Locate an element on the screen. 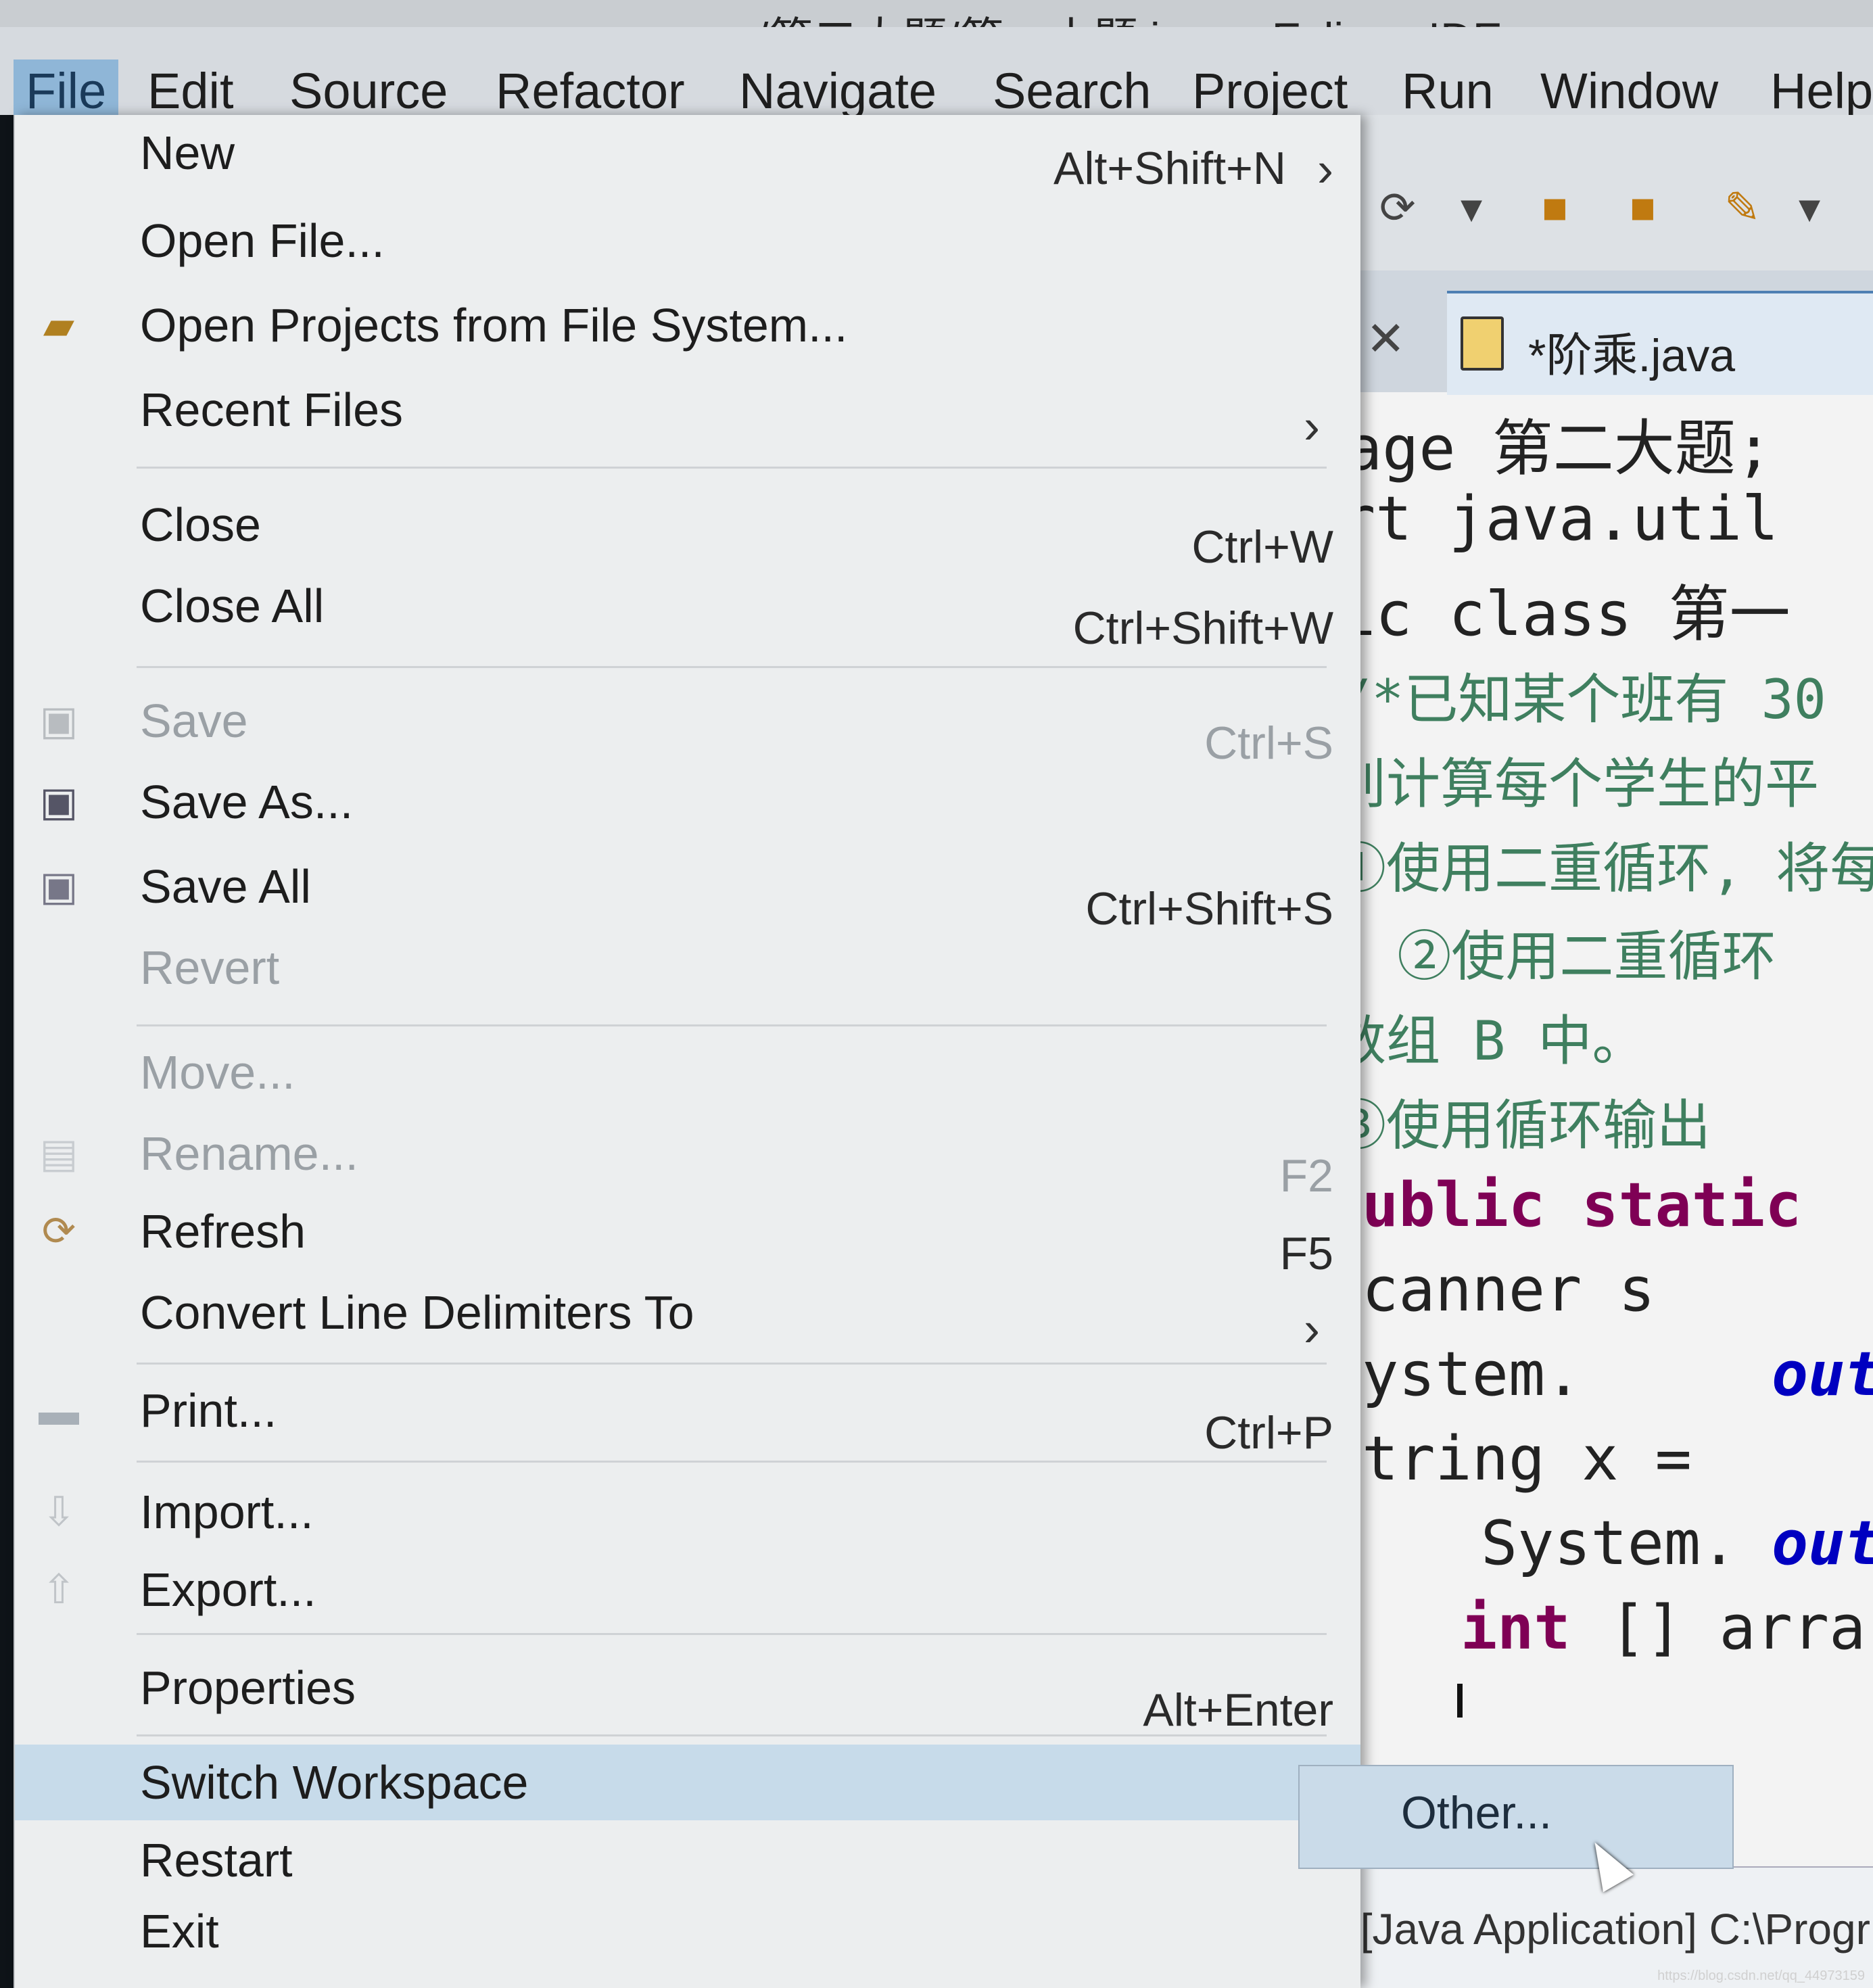 Image resolution: width=1873 pixels, height=1988 pixels. code-line: ③使用循环输出 is located at coordinates (1521, 1126).